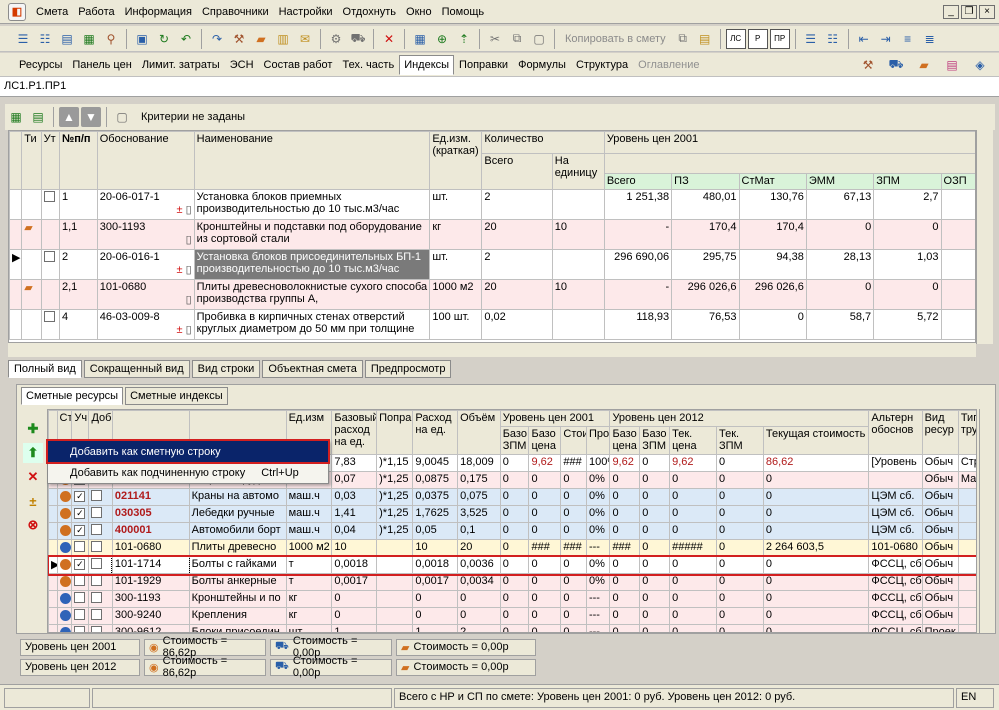 Image resolution: width=999 pixels, height=710 pixels. I want to click on lcol-pro: Про, so click(598, 440).